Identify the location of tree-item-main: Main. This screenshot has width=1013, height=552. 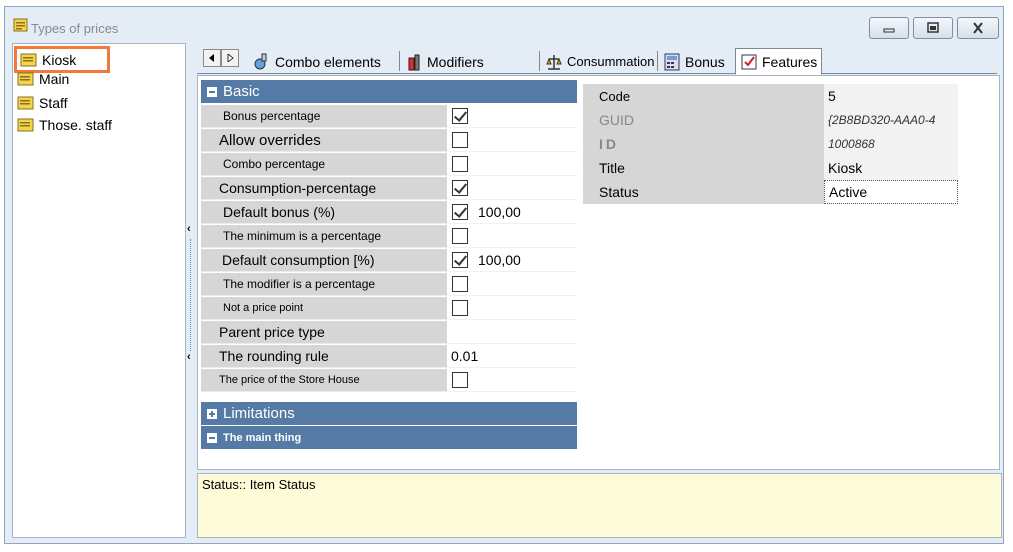
(43, 79).